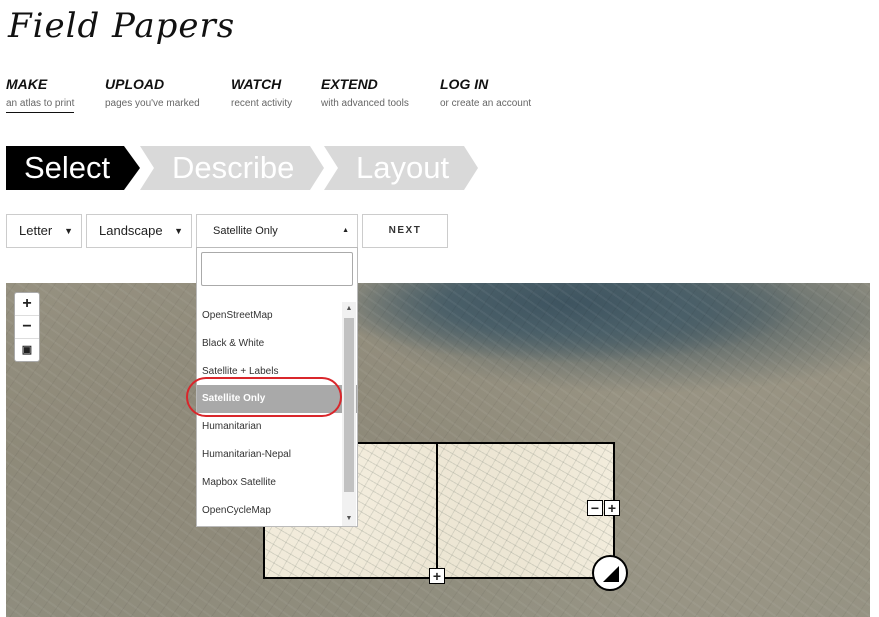 The image size is (879, 617). I want to click on chevron-up-icon: ▲, so click(345, 230).